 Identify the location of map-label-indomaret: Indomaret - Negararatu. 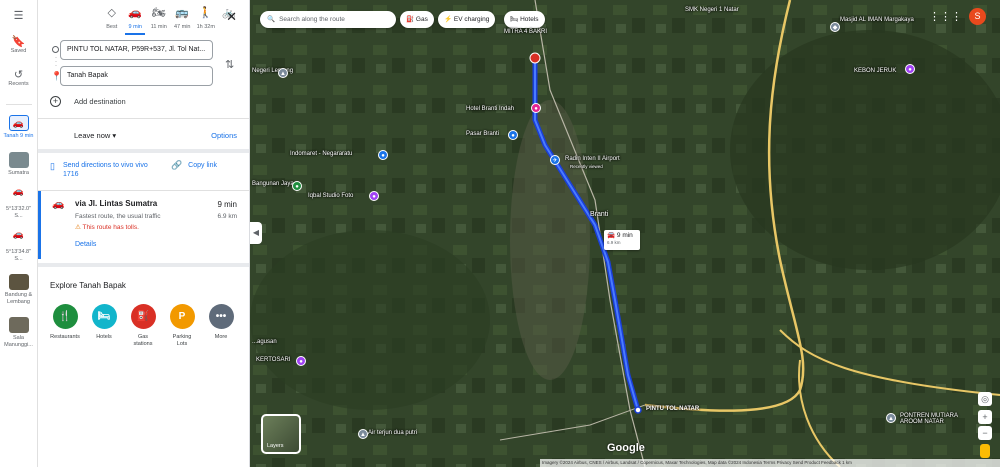
(321, 154).